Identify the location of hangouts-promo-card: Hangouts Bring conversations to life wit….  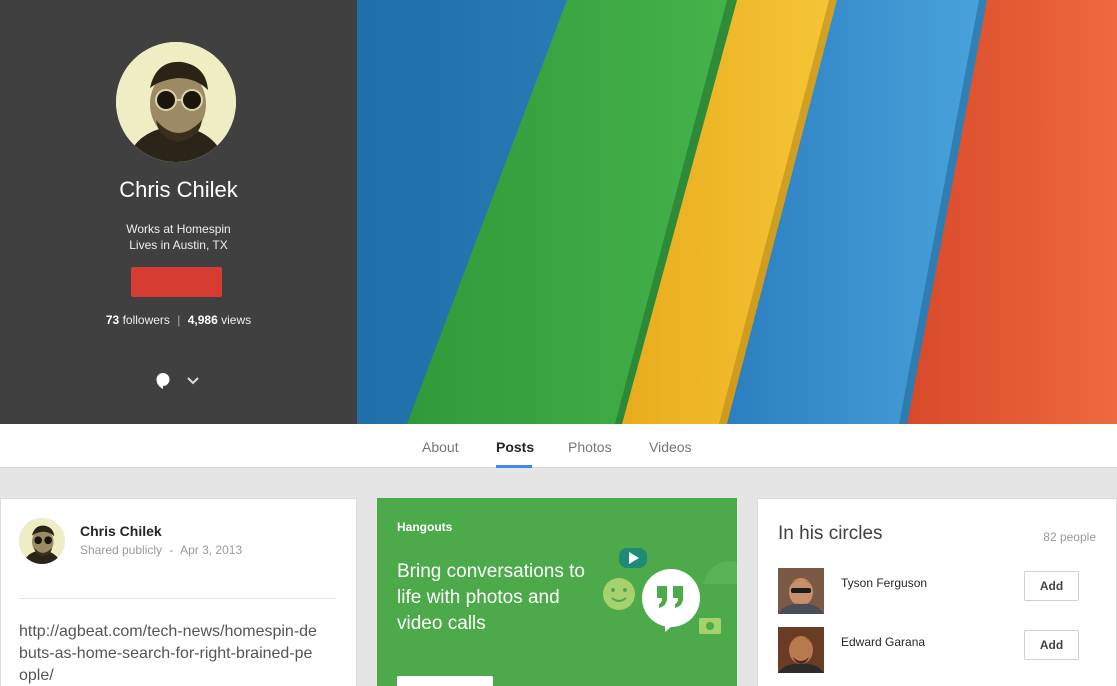
(557, 592).